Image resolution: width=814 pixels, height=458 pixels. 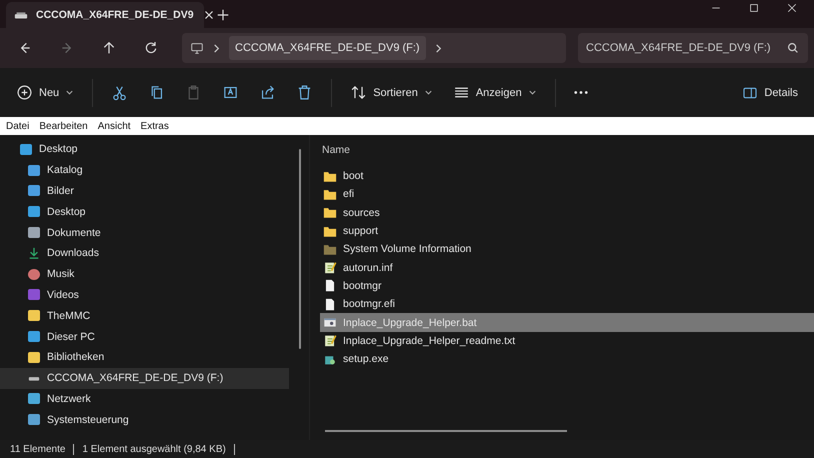 I want to click on menu-item: Ansicht, so click(x=114, y=126).